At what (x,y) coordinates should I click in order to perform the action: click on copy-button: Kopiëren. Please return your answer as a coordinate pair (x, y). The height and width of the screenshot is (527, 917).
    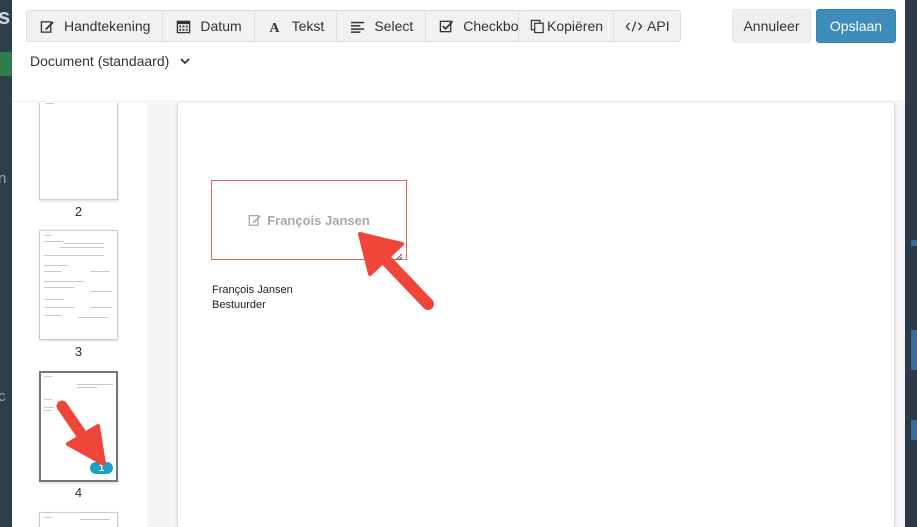
    Looking at the image, I should click on (566, 26).